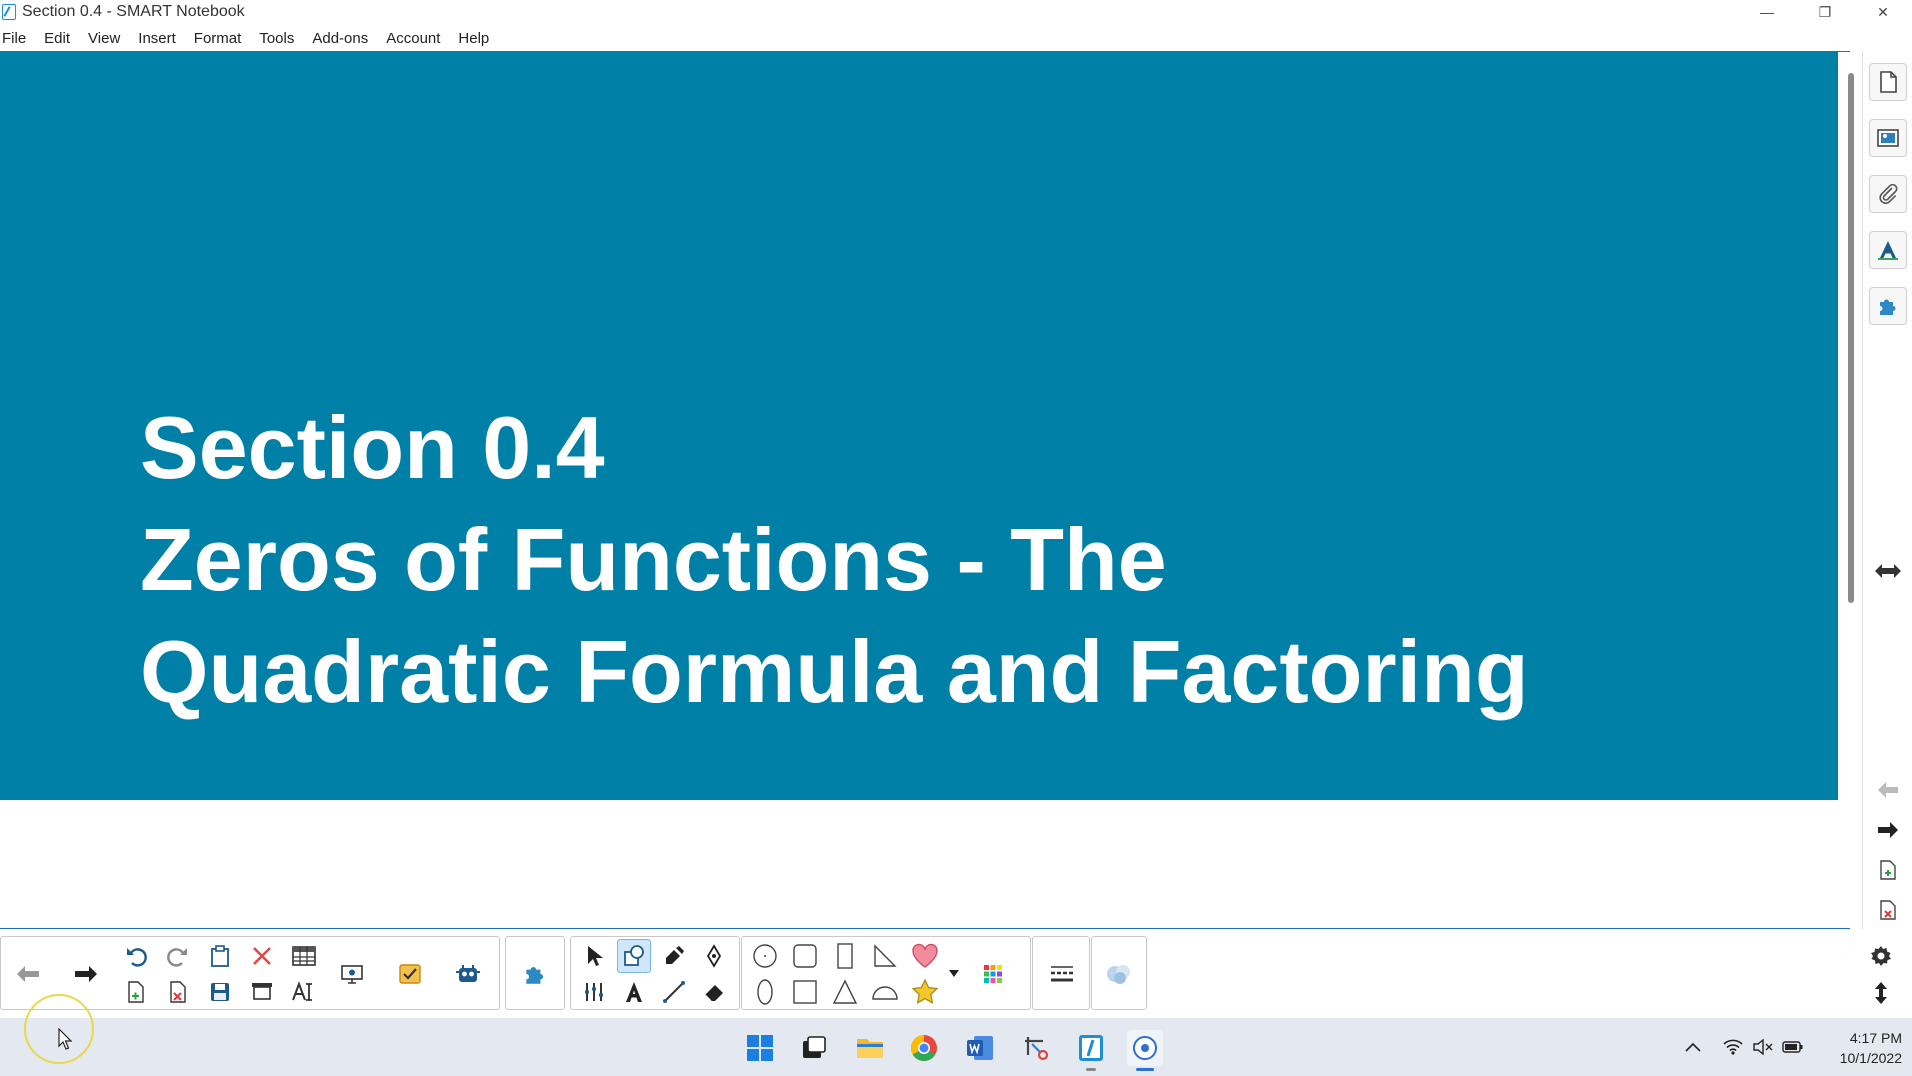  What do you see at coordinates (1145, 1048) in the screenshot?
I see `screen-recorder-button` at bounding box center [1145, 1048].